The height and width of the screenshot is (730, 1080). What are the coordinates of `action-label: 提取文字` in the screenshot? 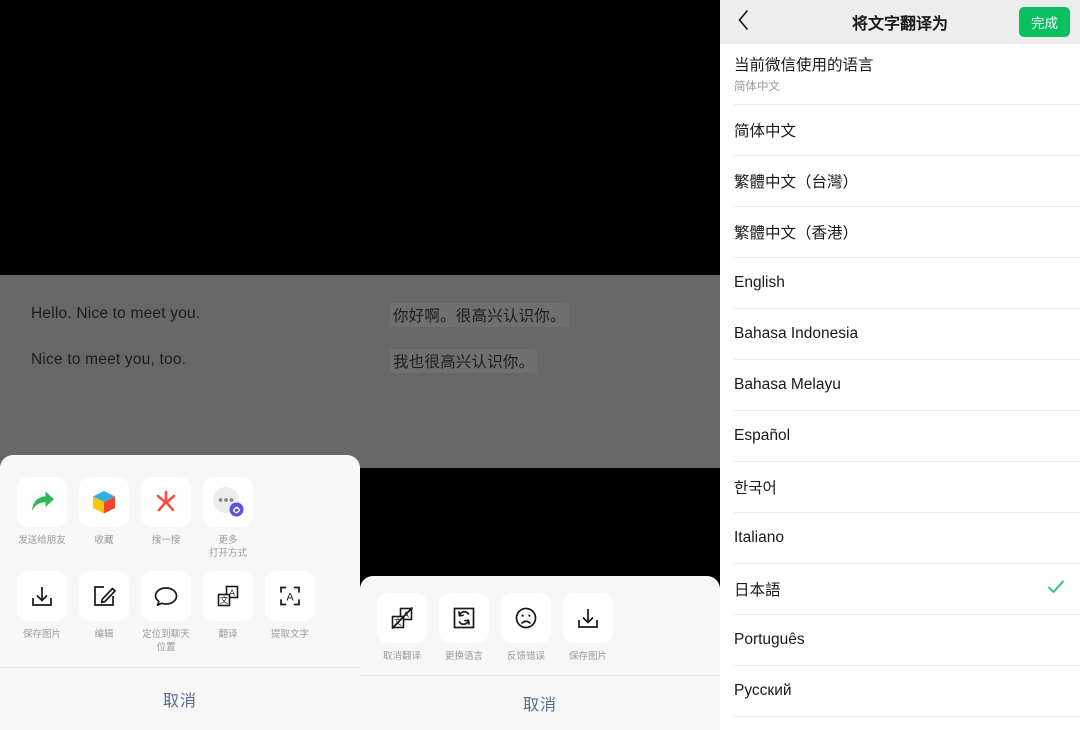 It's located at (289, 634).